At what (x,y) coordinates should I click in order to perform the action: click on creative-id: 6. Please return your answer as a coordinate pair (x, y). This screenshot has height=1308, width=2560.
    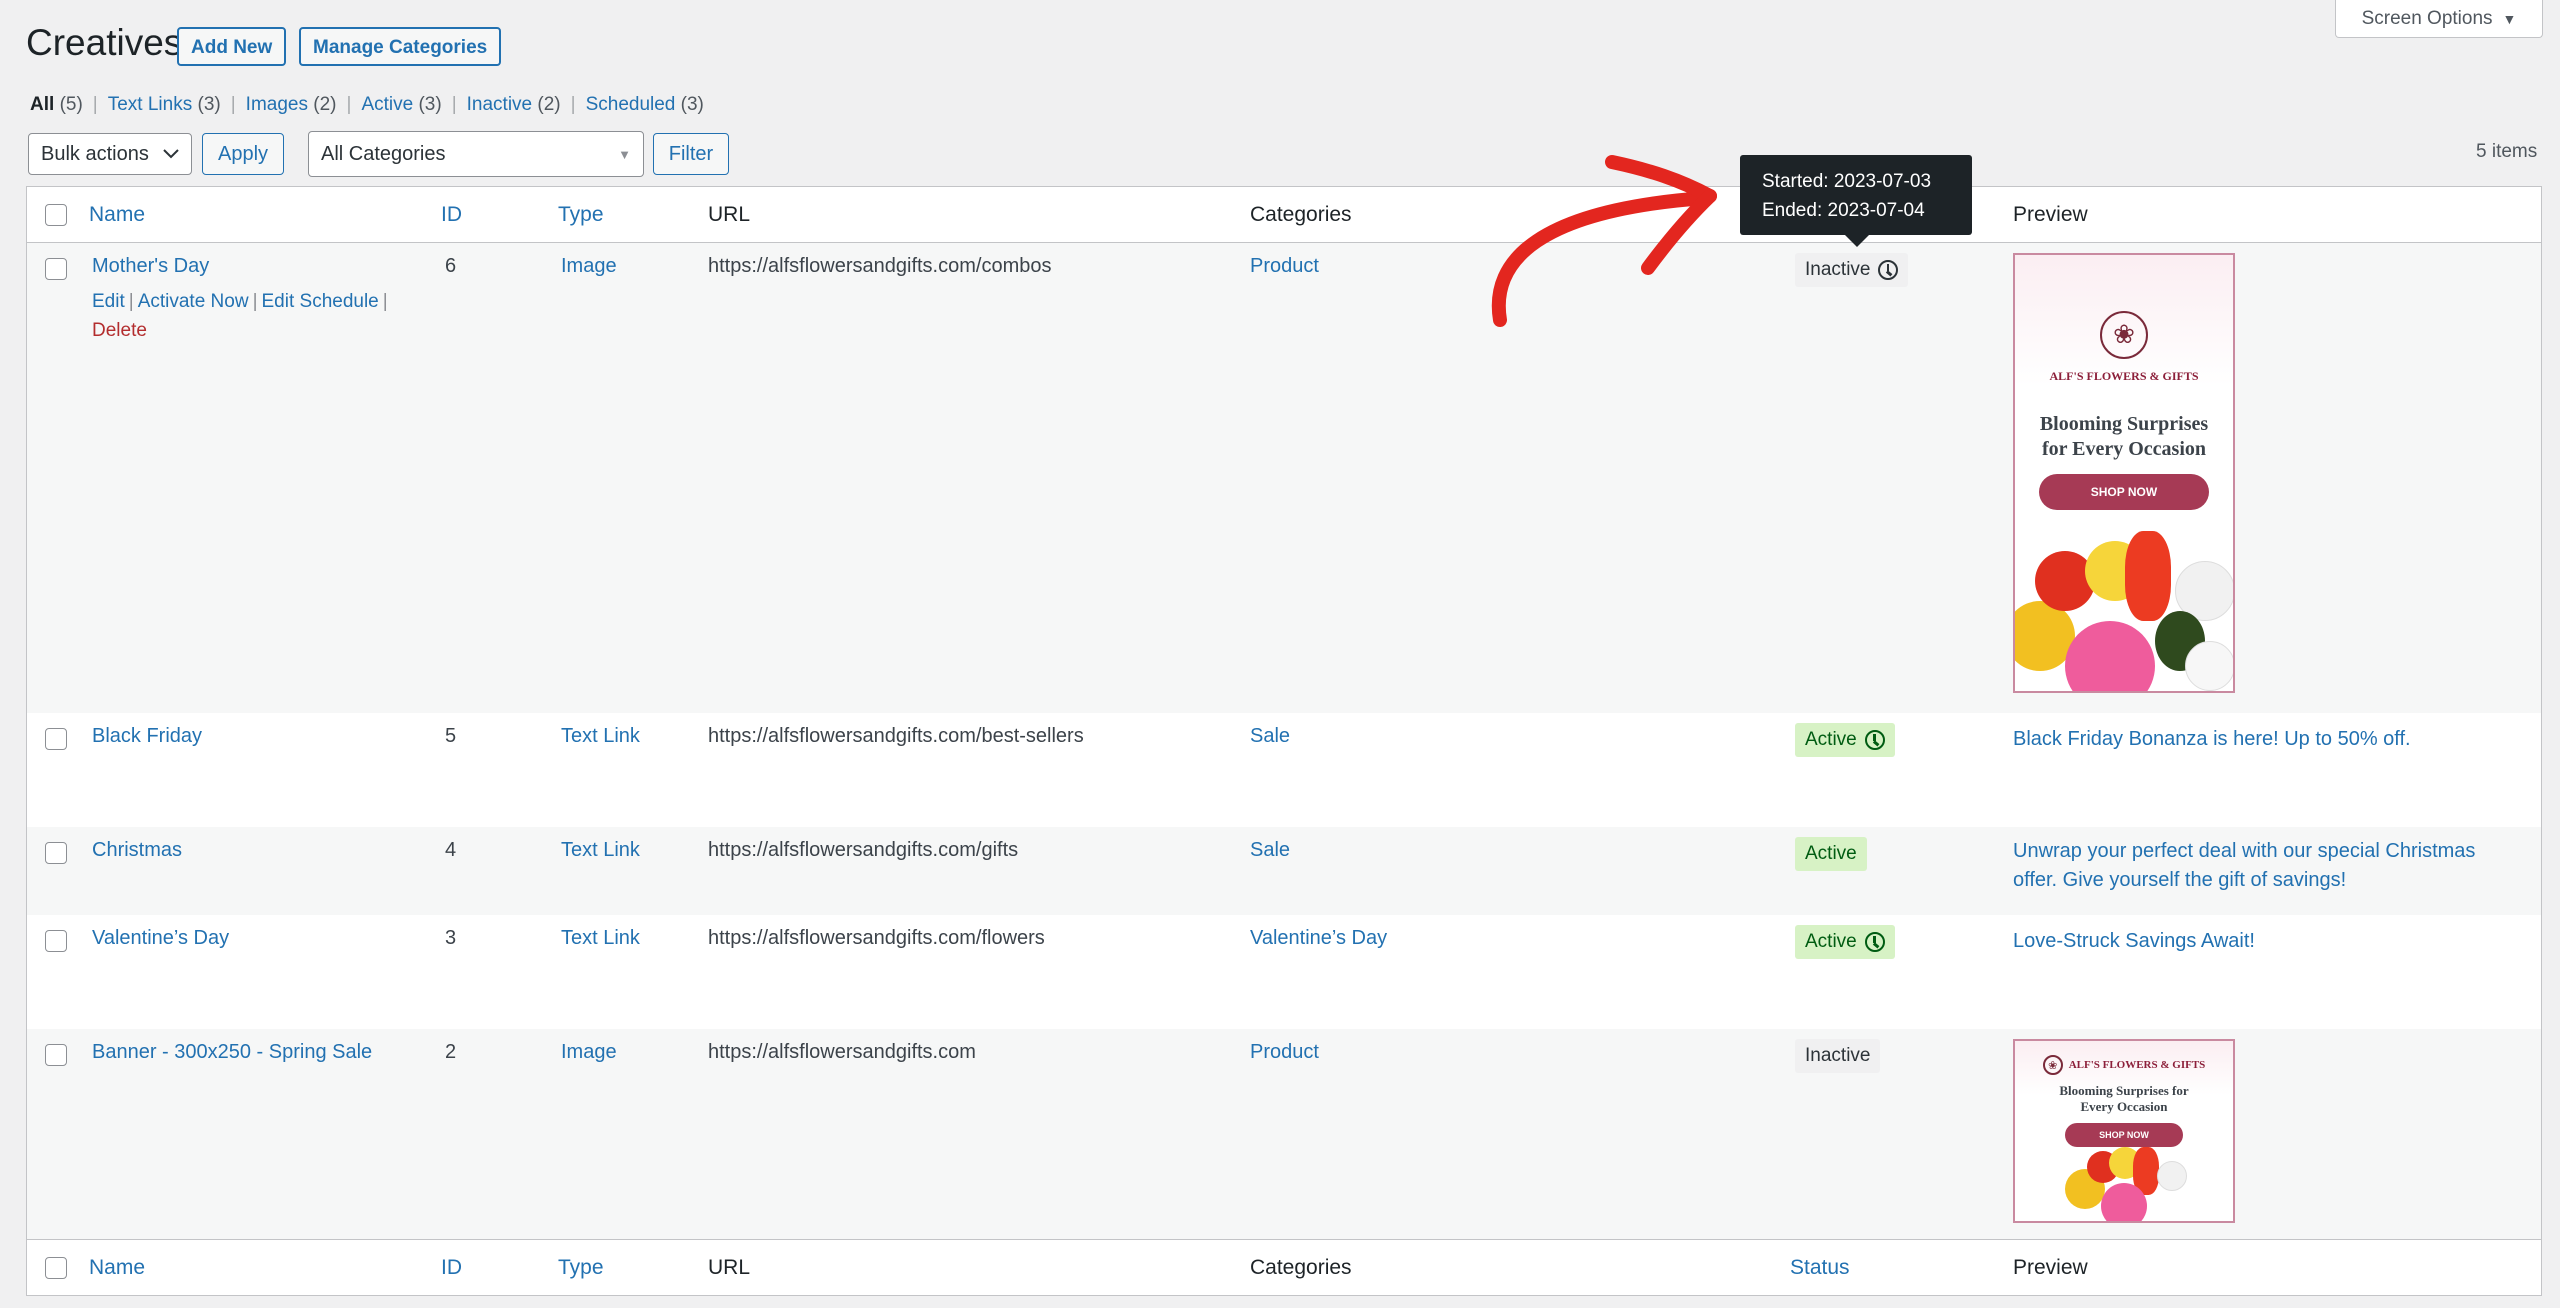
    Looking at the image, I should click on (451, 266).